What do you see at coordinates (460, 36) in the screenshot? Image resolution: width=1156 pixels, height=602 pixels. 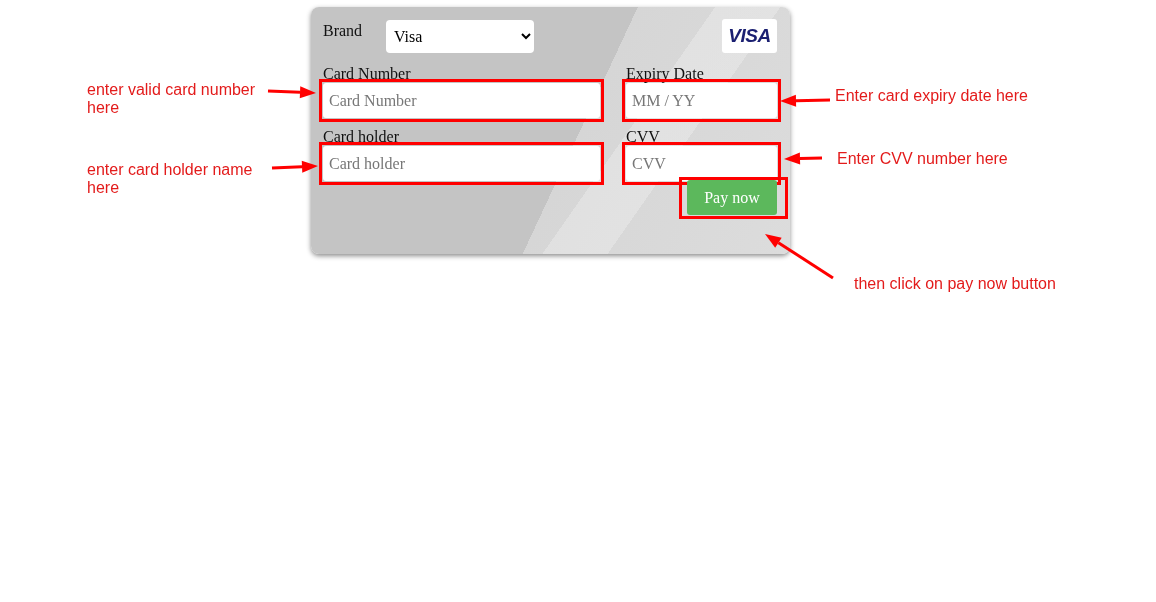 I see `brand-select: Visa` at bounding box center [460, 36].